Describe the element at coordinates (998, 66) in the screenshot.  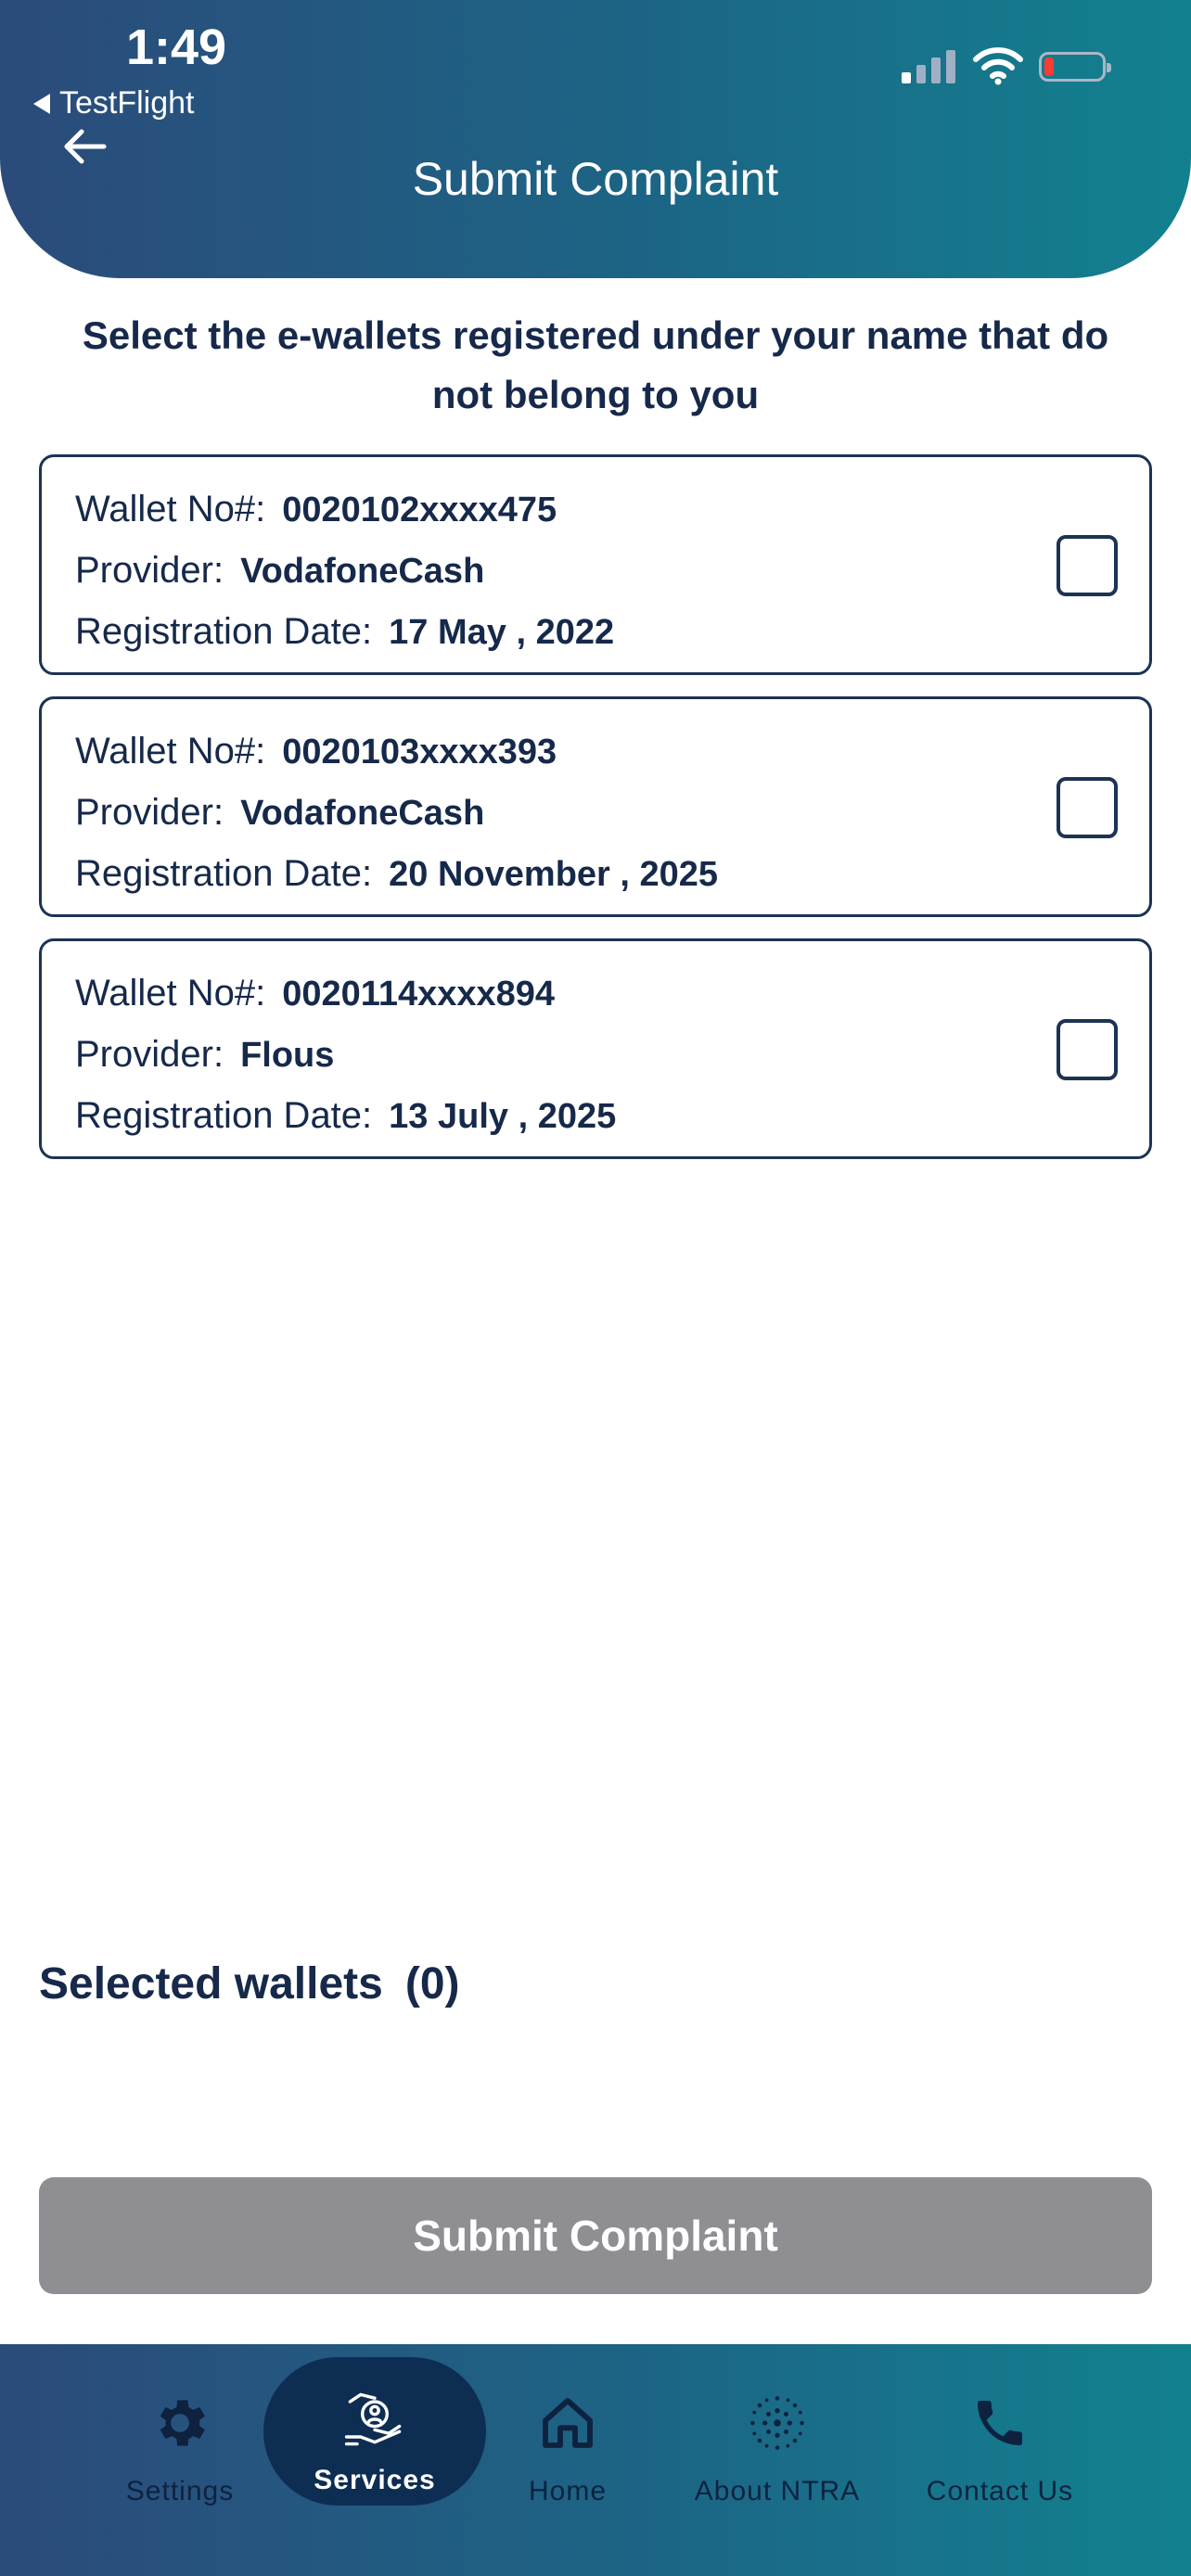
I see `wifi-icon` at that location.